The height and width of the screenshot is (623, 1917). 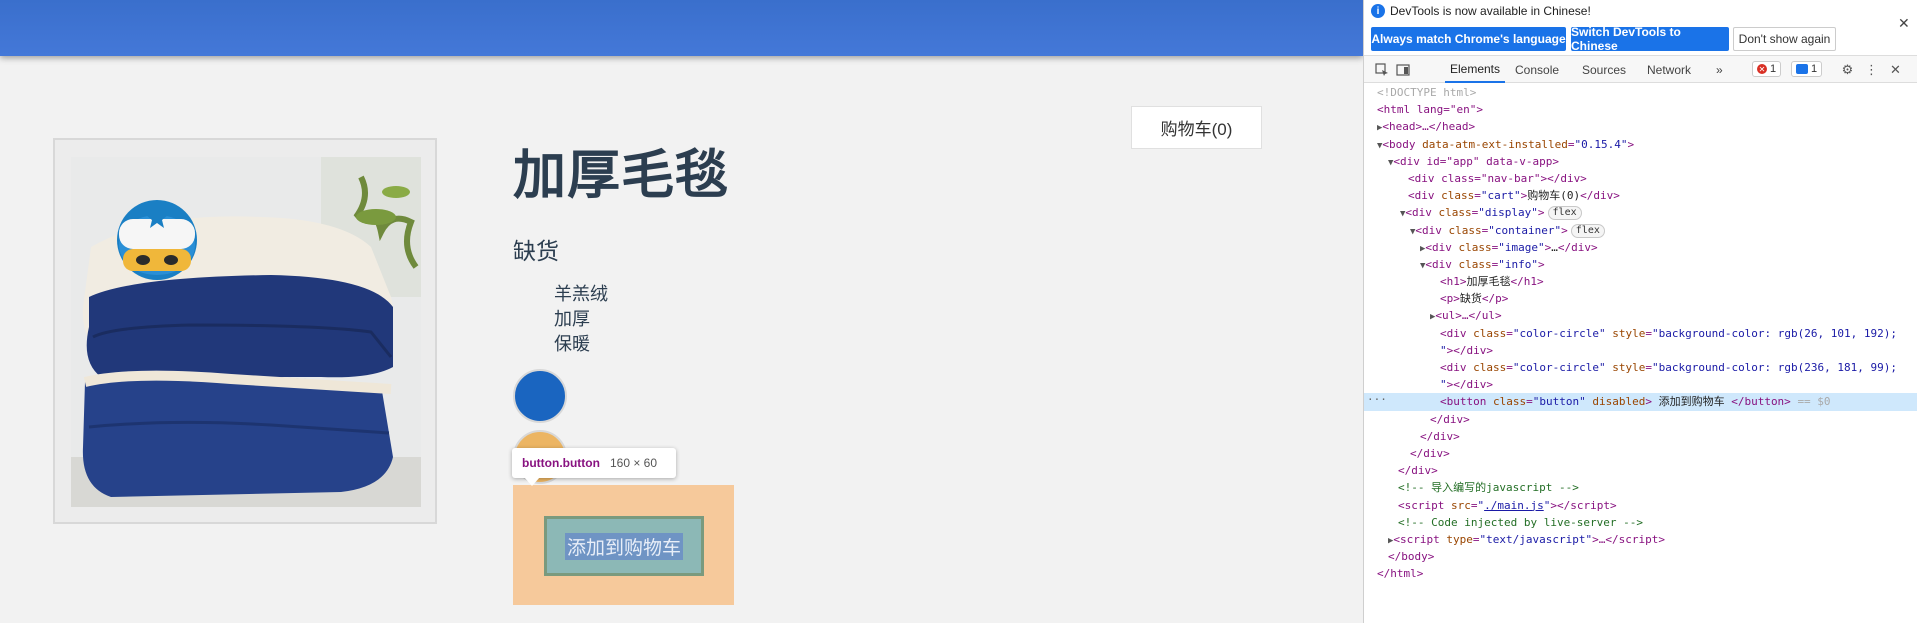 What do you see at coordinates (1640, 92) in the screenshot?
I see `tree-line: <!DOCTYPE html>` at bounding box center [1640, 92].